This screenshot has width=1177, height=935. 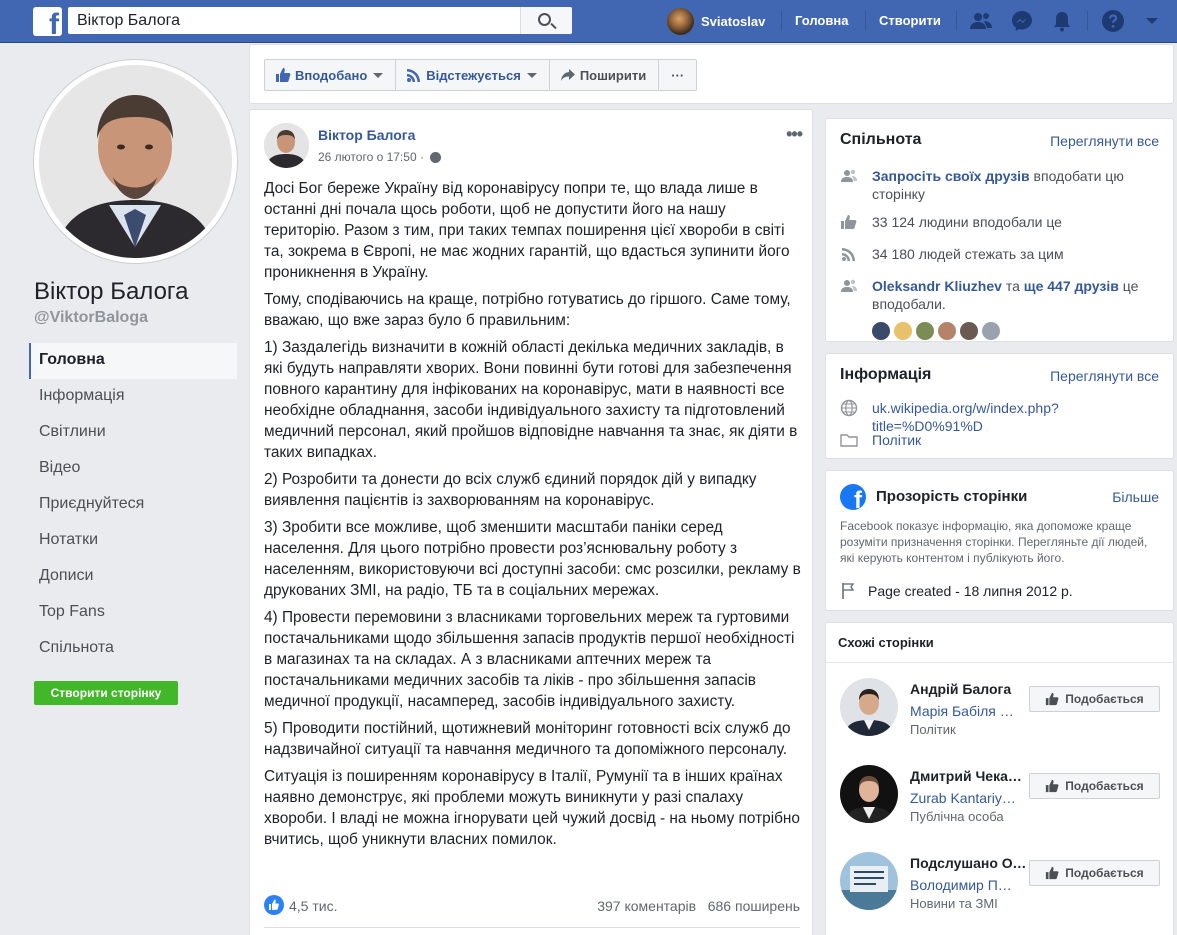 What do you see at coordinates (106, 693) in the screenshot?
I see `create-page-button: Створити сторінку` at bounding box center [106, 693].